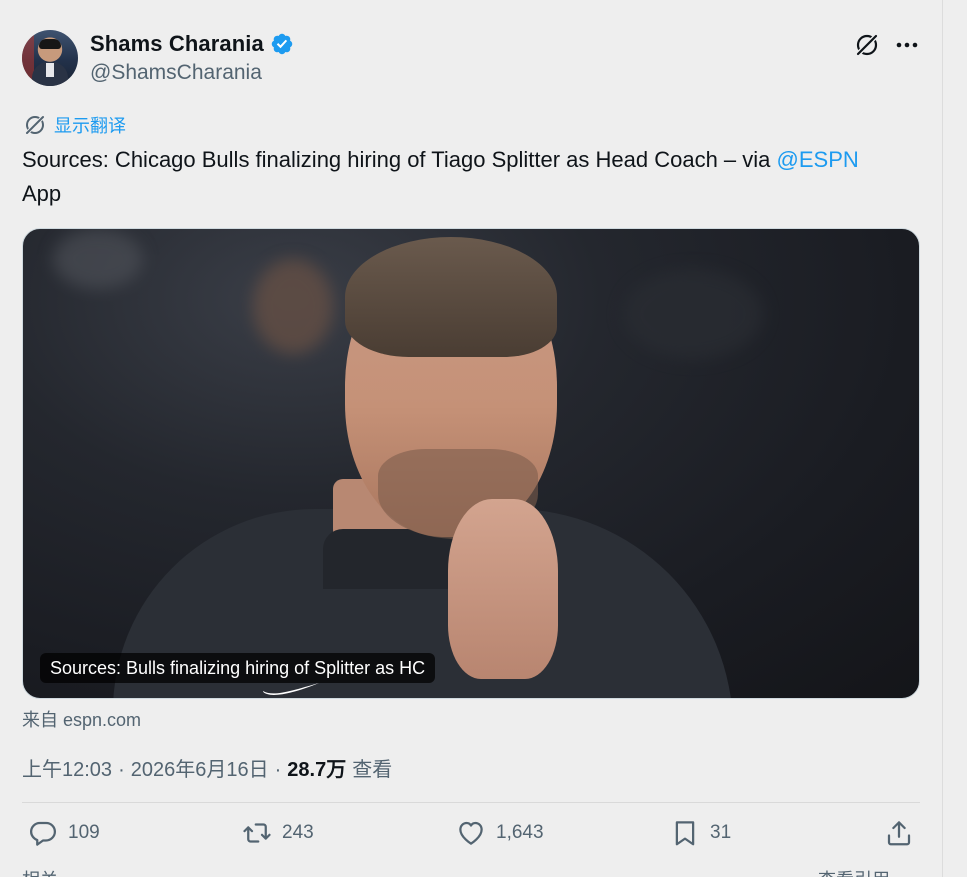  I want to click on more-icon, so click(907, 45).